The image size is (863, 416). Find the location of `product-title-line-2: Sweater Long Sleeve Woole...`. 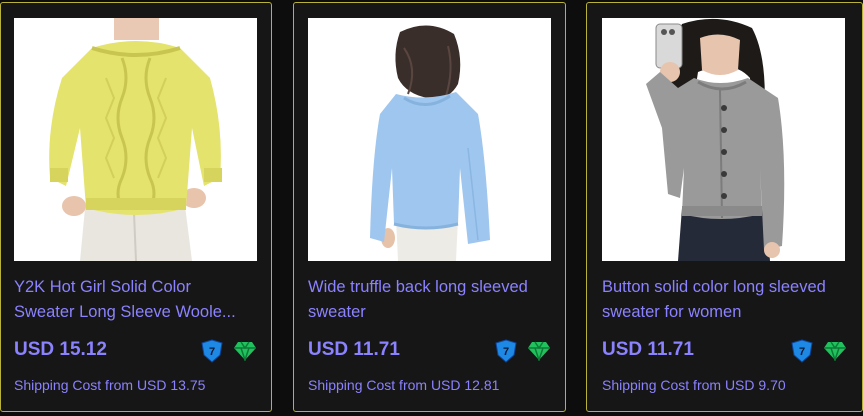

product-title-line-2: Sweater Long Sleeve Woole... is located at coordinates (137, 312).